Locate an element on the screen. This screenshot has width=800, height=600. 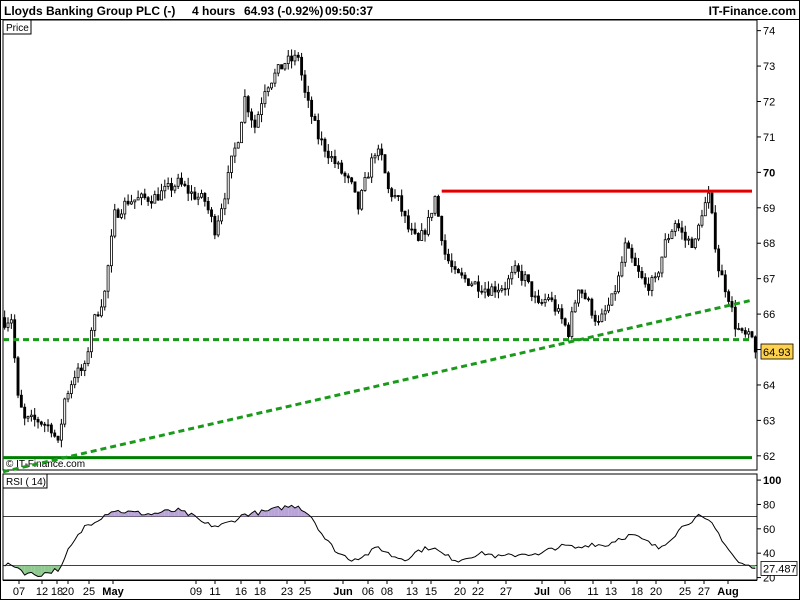
x-tick-label: 20 is located at coordinates (656, 592).